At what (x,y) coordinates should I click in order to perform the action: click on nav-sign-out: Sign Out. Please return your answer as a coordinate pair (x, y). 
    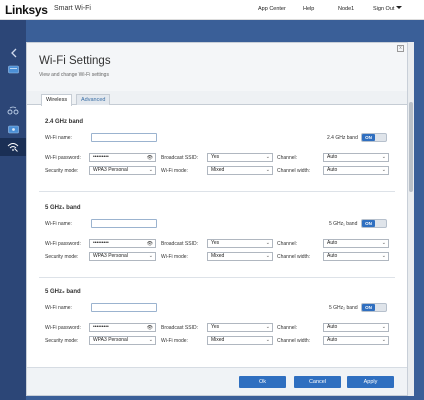
    Looking at the image, I should click on (388, 9).